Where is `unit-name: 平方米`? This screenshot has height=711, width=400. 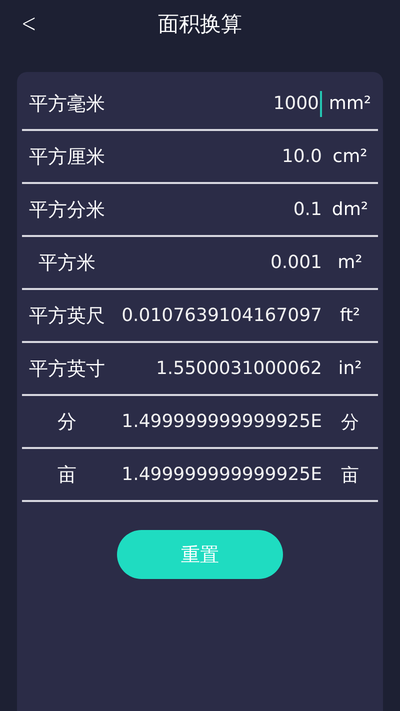 unit-name: 平方米 is located at coordinates (67, 263).